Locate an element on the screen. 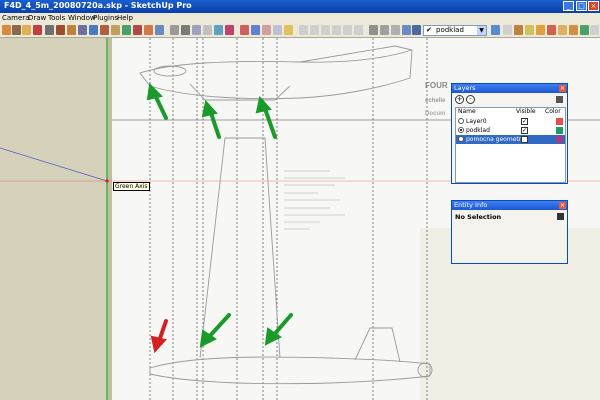  menu-help: Help is located at coordinates (125, 18).